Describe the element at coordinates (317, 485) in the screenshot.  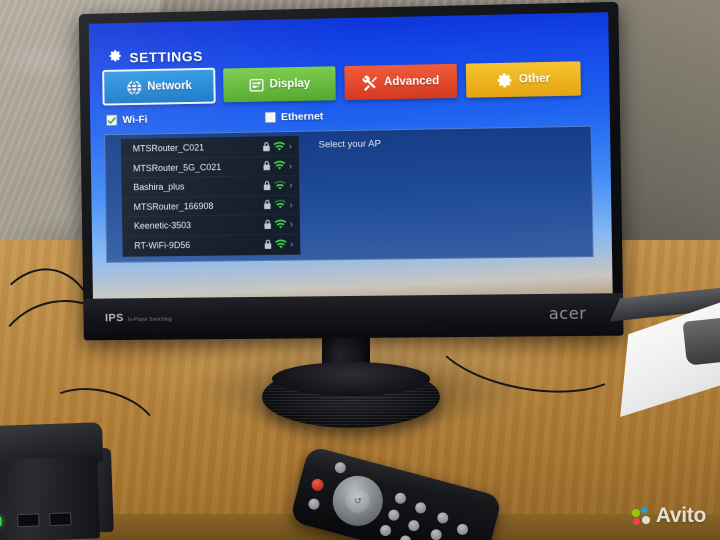
I see `remote-power-button` at that location.